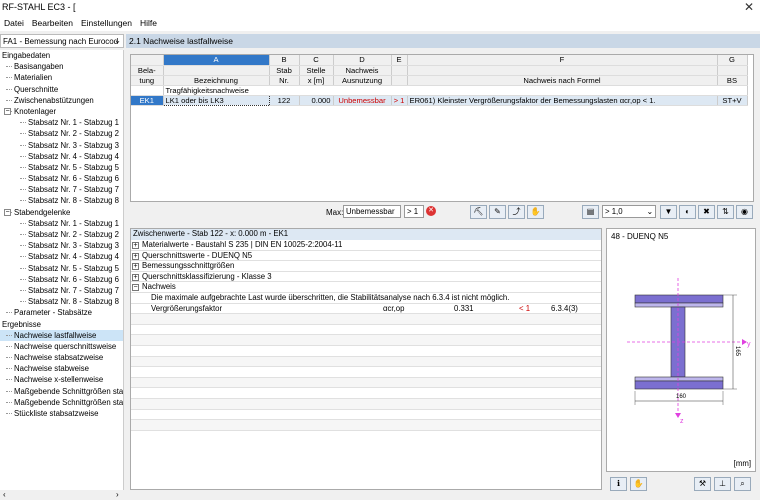 This screenshot has height=500, width=760. Describe the element at coordinates (742, 463) in the screenshot. I see `unit-label: [mm]` at that location.